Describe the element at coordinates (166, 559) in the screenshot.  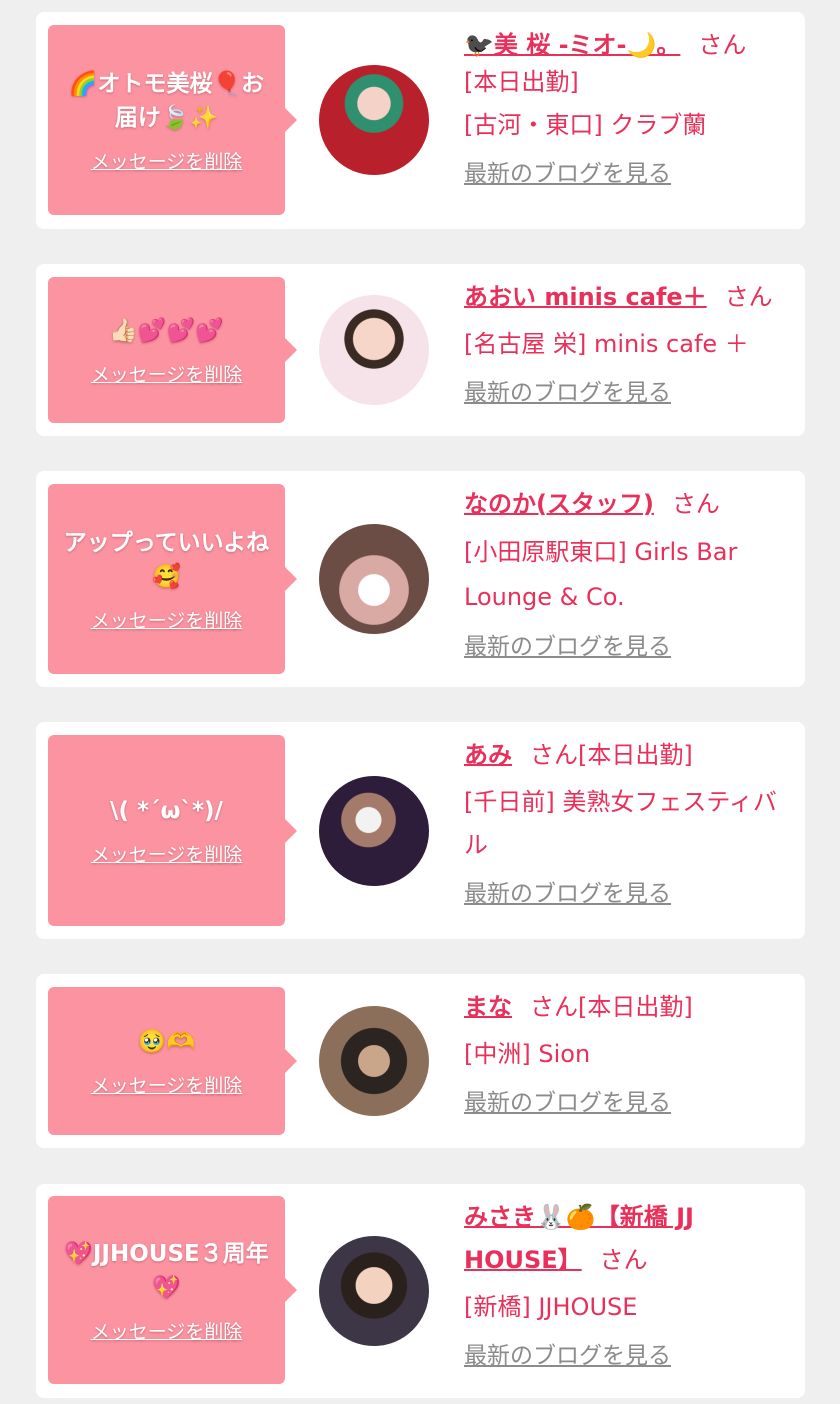
I see `message-text: アップっていいよね🥰` at that location.